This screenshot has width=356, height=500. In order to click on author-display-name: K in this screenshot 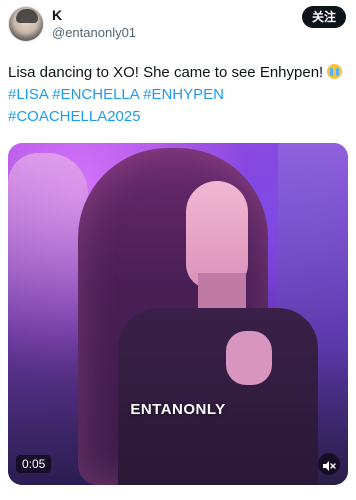, I will do `click(94, 15)`.